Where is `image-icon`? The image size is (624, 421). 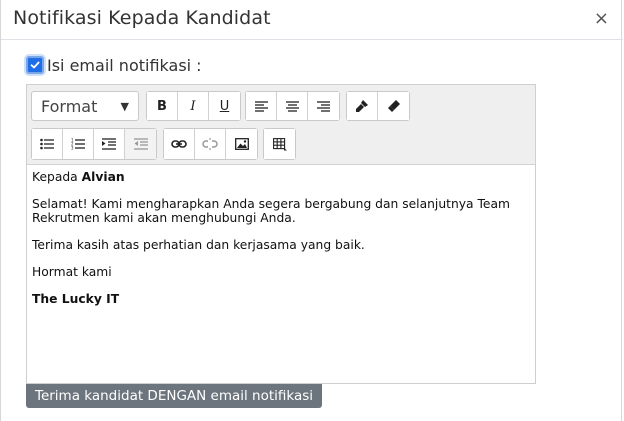 image-icon is located at coordinates (241, 144).